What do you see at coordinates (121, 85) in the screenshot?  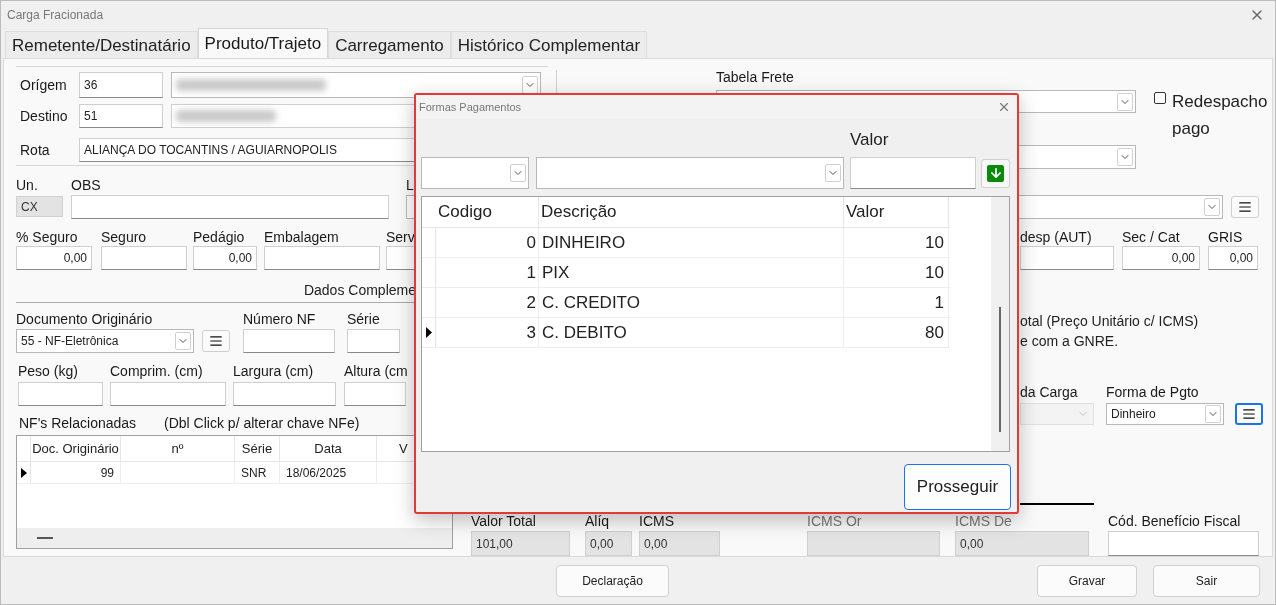 I see `input-field: 36` at bounding box center [121, 85].